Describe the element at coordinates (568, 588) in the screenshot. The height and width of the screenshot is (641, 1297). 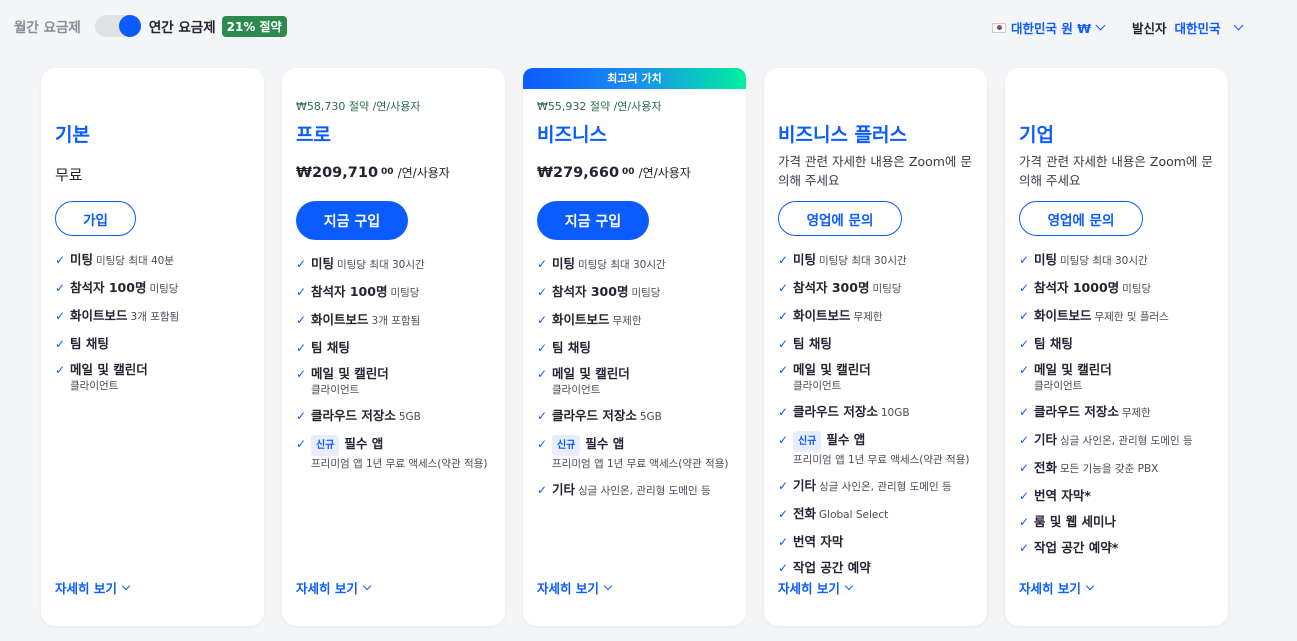
I see `see-more-label: 자세히 보기` at that location.